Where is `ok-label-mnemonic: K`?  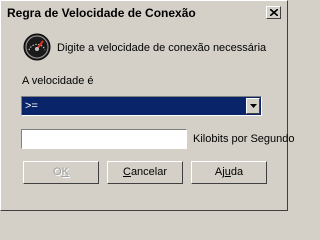
ok-label-mnemonic: K is located at coordinates (65, 172).